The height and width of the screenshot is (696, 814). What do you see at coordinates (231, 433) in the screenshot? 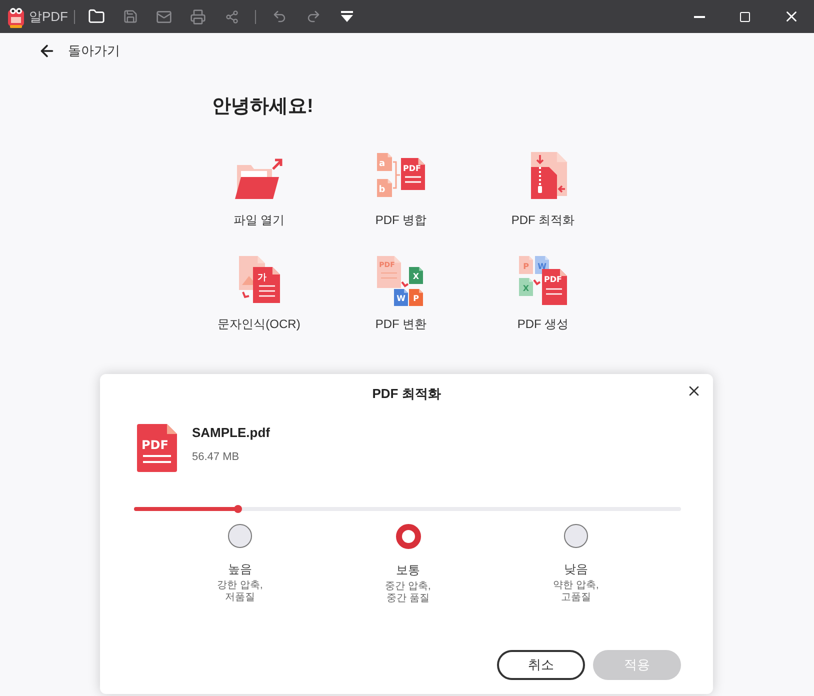
I see `file-name: SAMPLE.pdf` at bounding box center [231, 433].